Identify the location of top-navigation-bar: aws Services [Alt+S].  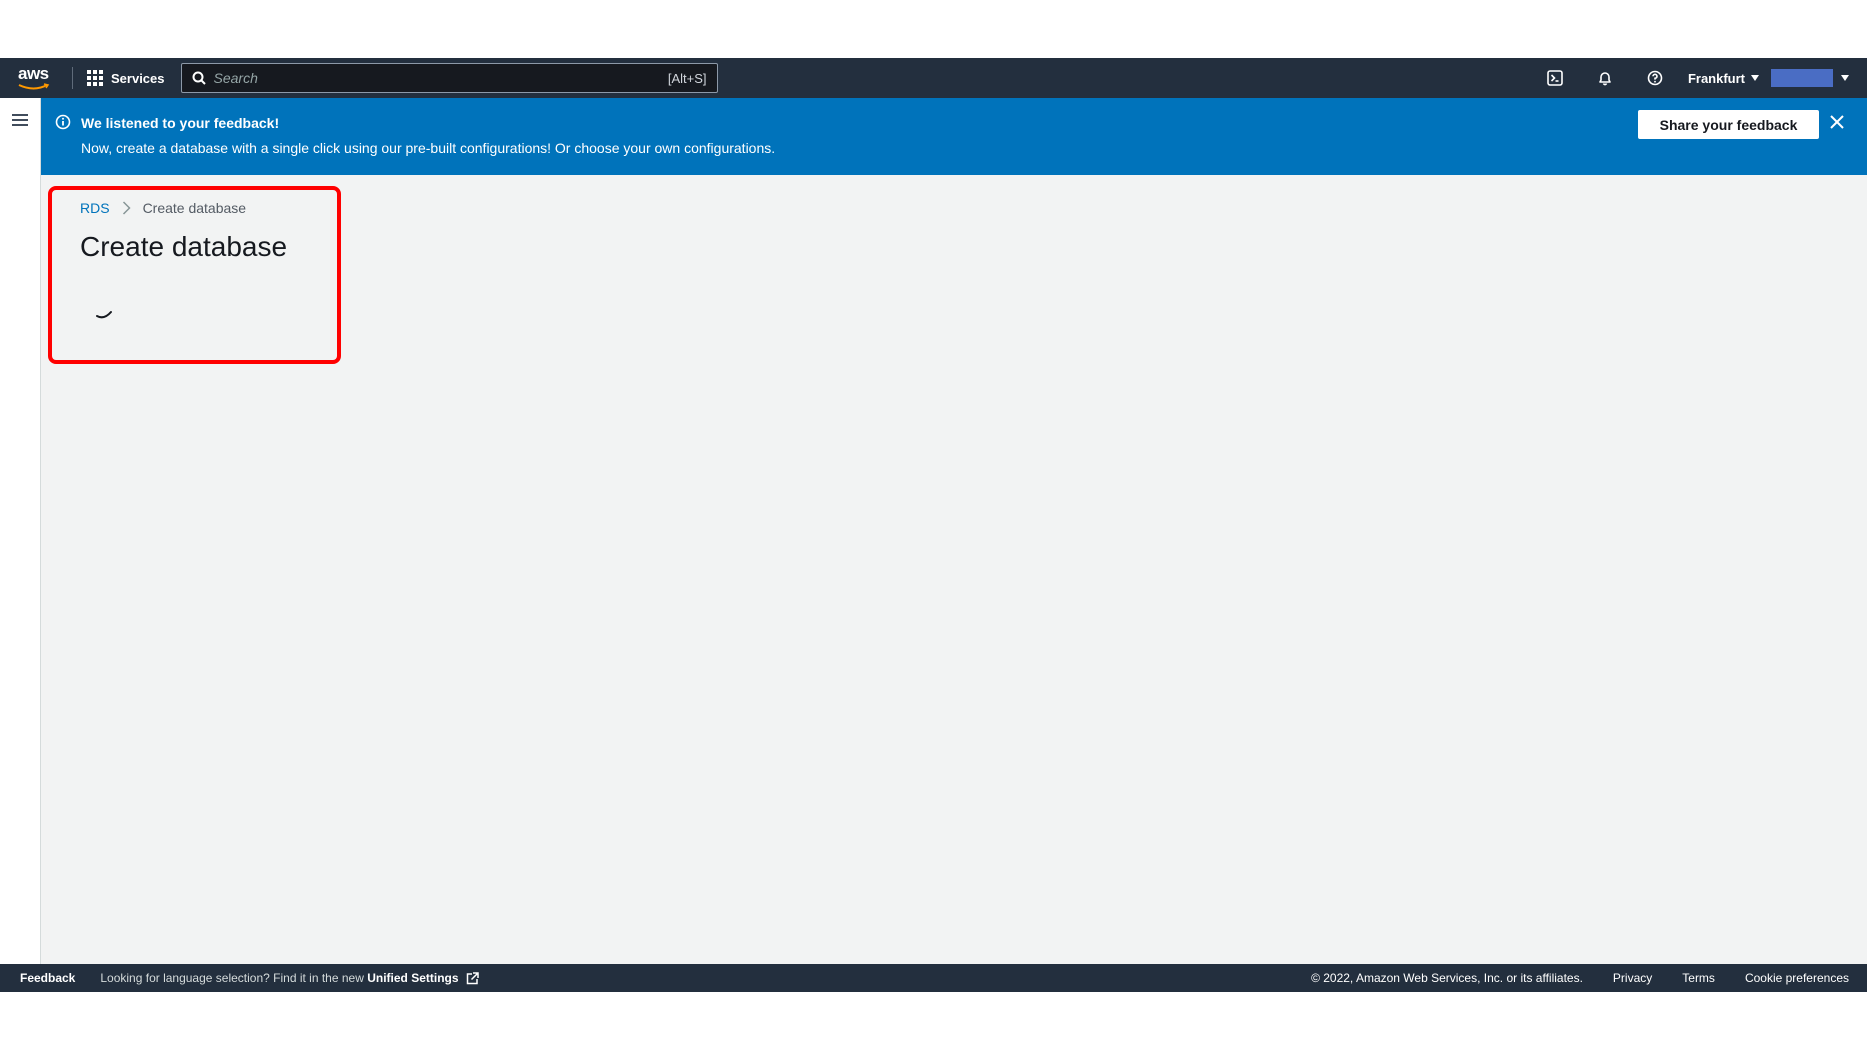
(933, 78).